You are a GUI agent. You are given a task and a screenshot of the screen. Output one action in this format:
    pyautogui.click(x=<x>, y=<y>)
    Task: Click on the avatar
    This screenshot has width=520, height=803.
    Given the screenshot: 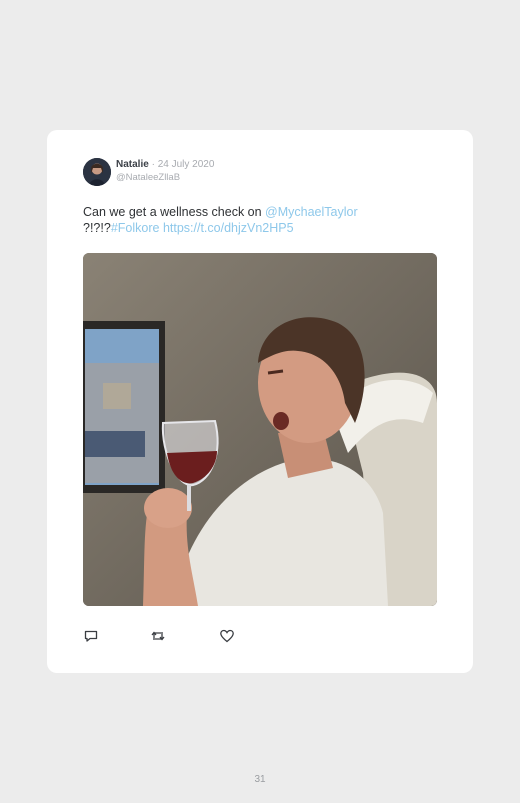 What is the action you would take?
    pyautogui.click(x=97, y=172)
    